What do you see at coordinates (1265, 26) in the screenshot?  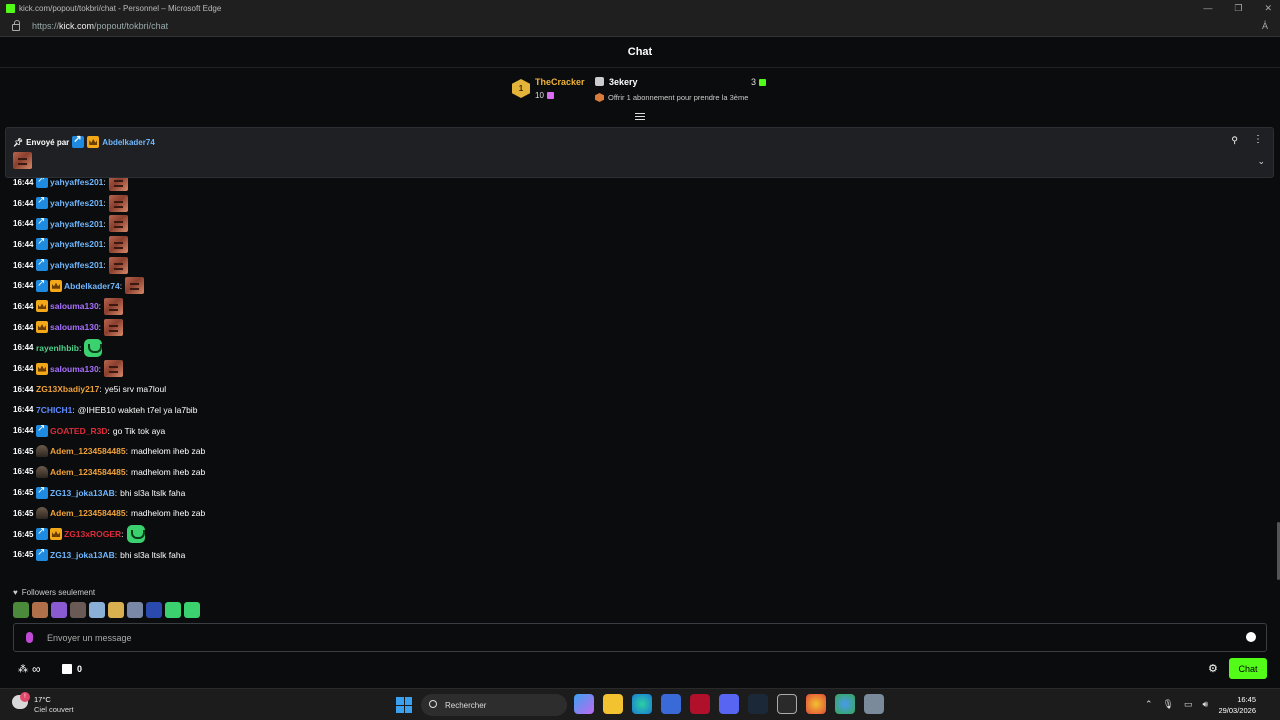 I see `reader-mode-icon: A᷾` at bounding box center [1265, 26].